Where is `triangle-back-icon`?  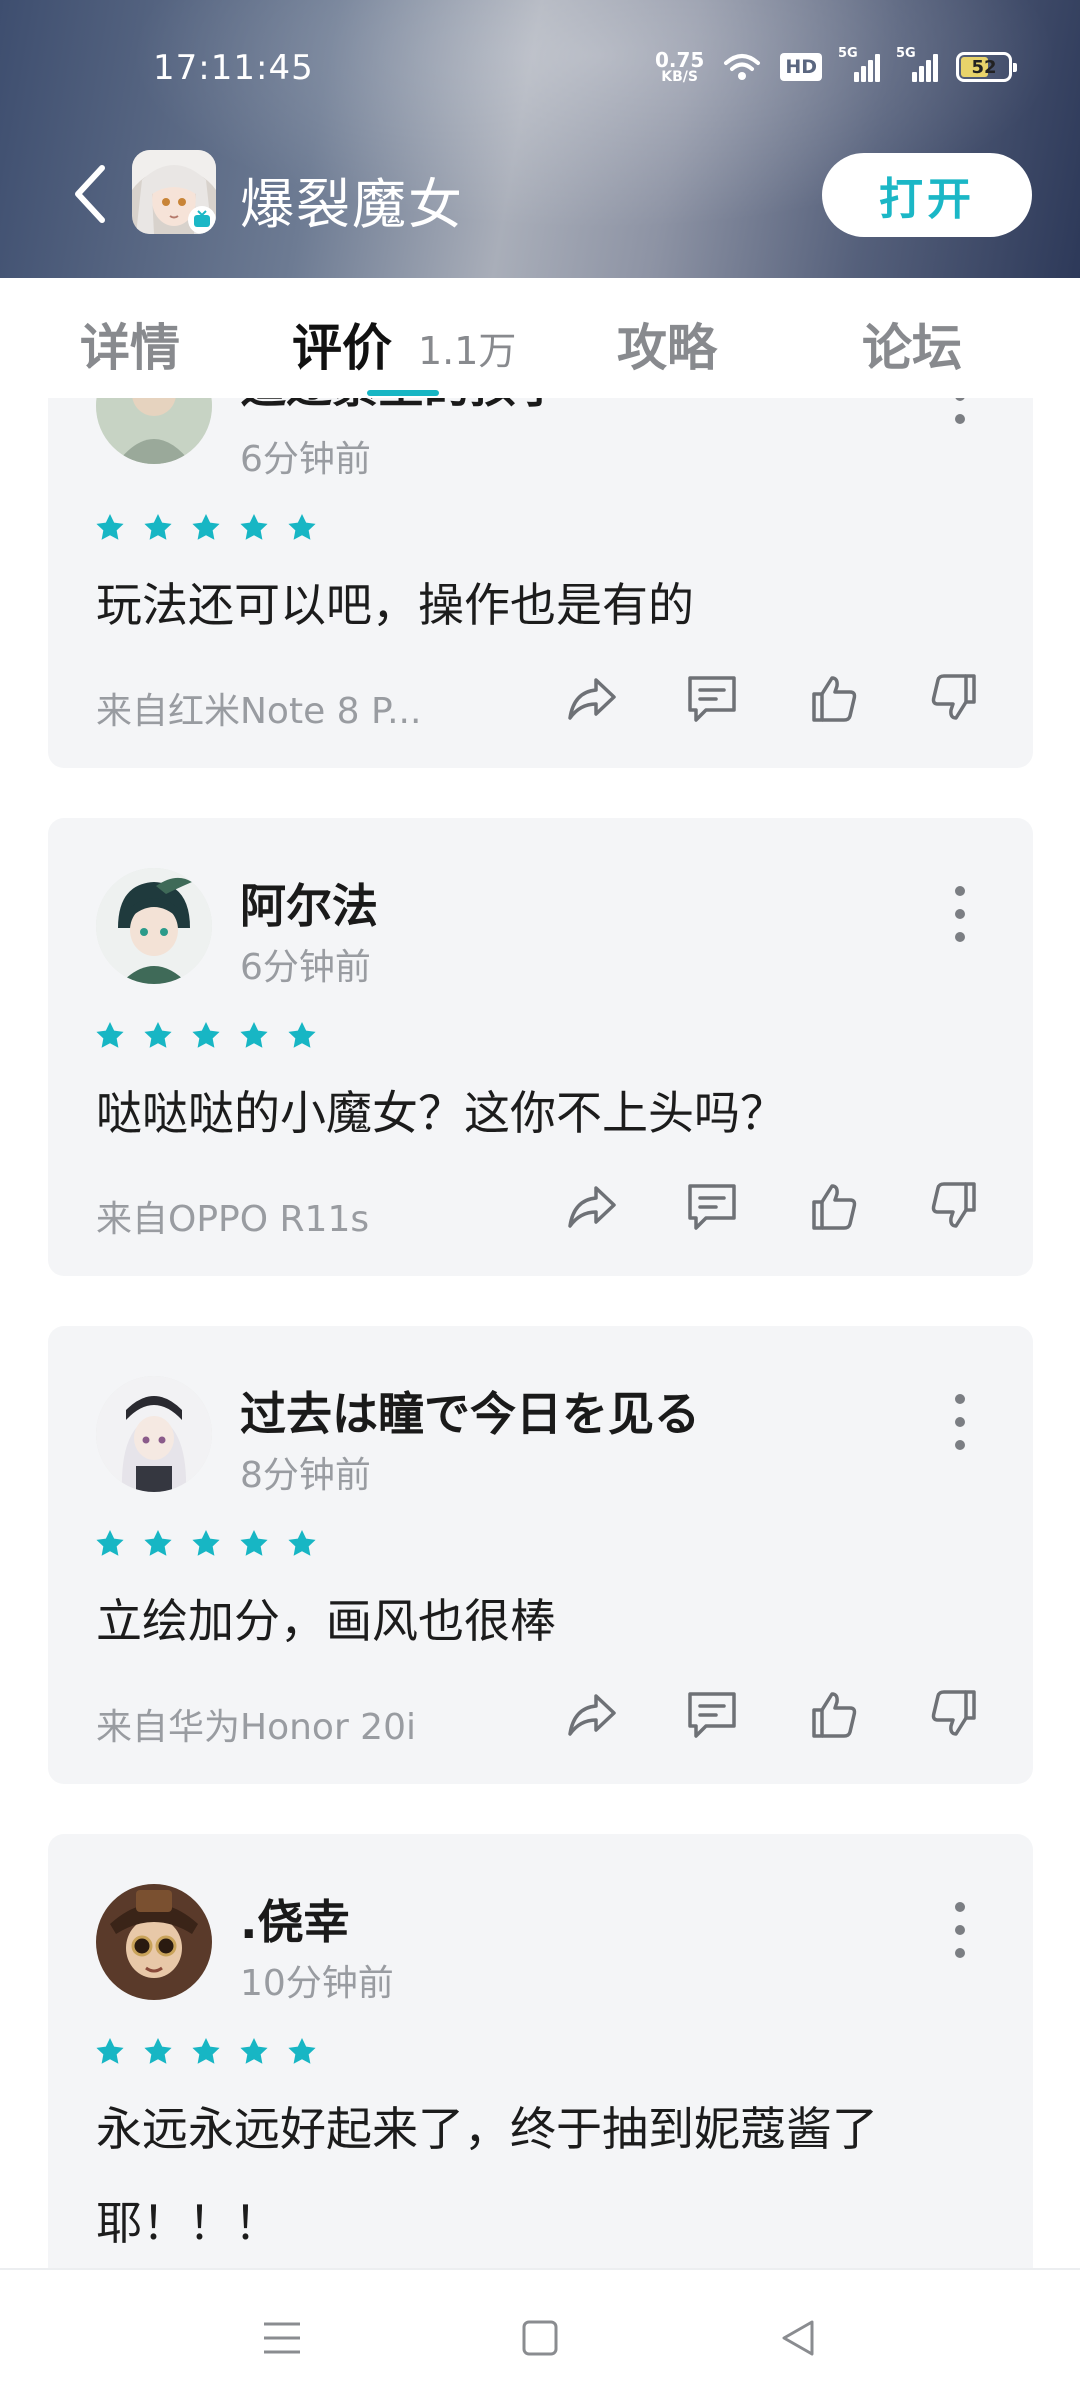 triangle-back-icon is located at coordinates (798, 2338).